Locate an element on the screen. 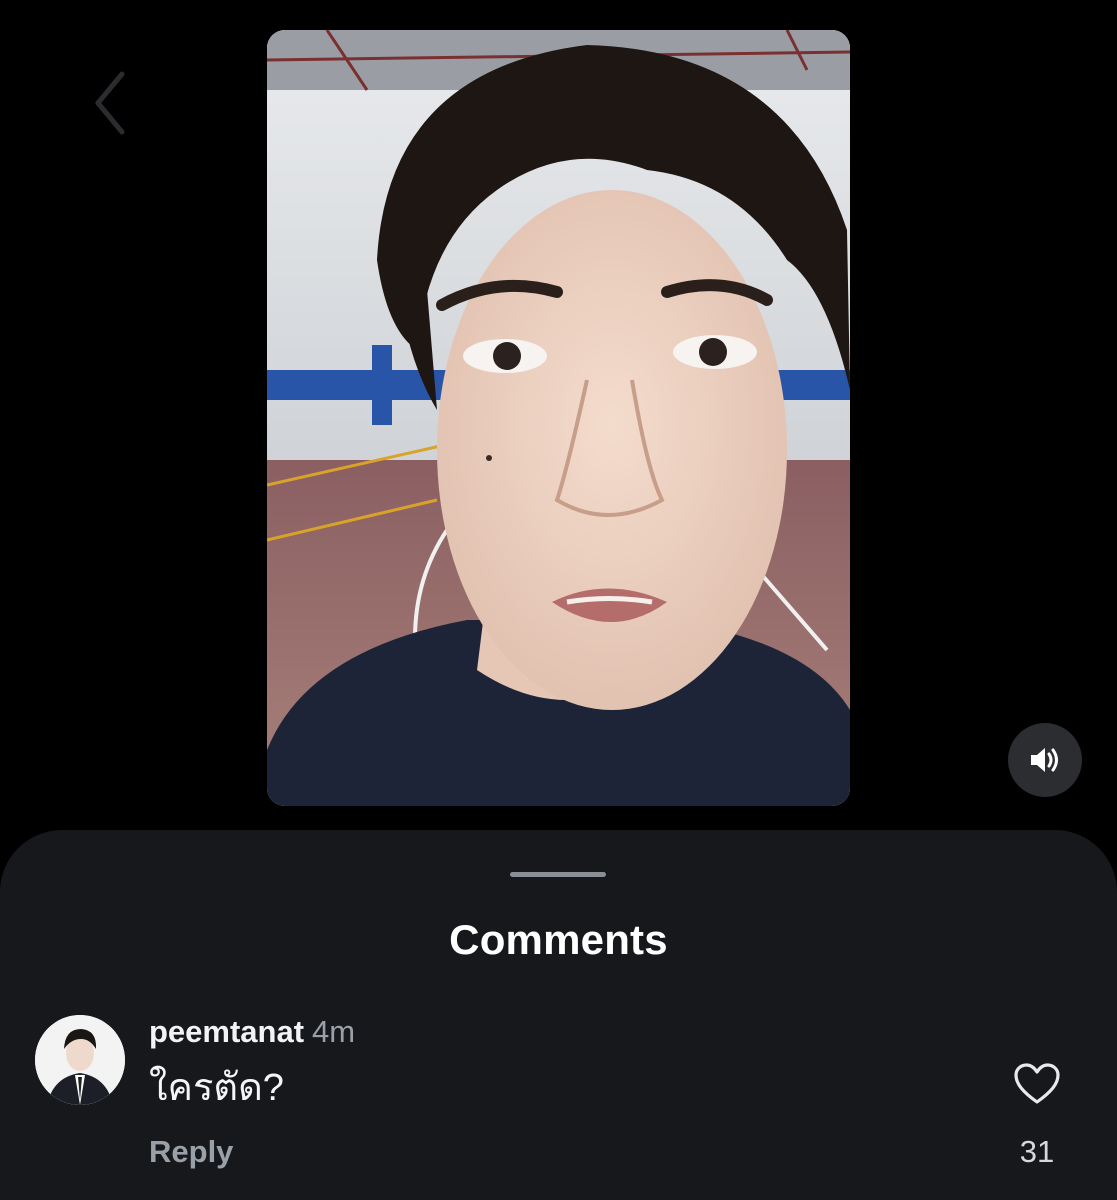  sheet-drag-handle is located at coordinates (558, 874).